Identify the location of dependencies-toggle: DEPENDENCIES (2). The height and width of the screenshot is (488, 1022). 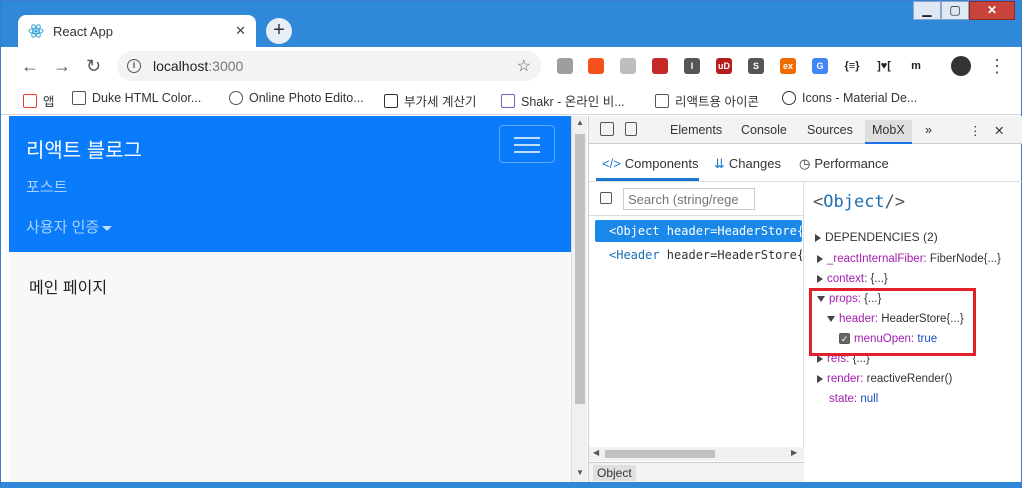
(876, 237).